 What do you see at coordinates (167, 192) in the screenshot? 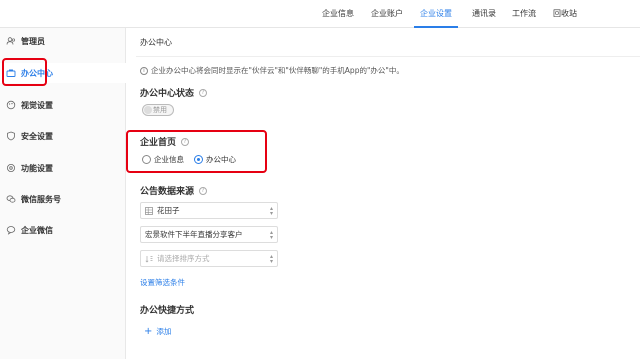
I see `section-title-text: 公告数据来源` at bounding box center [167, 192].